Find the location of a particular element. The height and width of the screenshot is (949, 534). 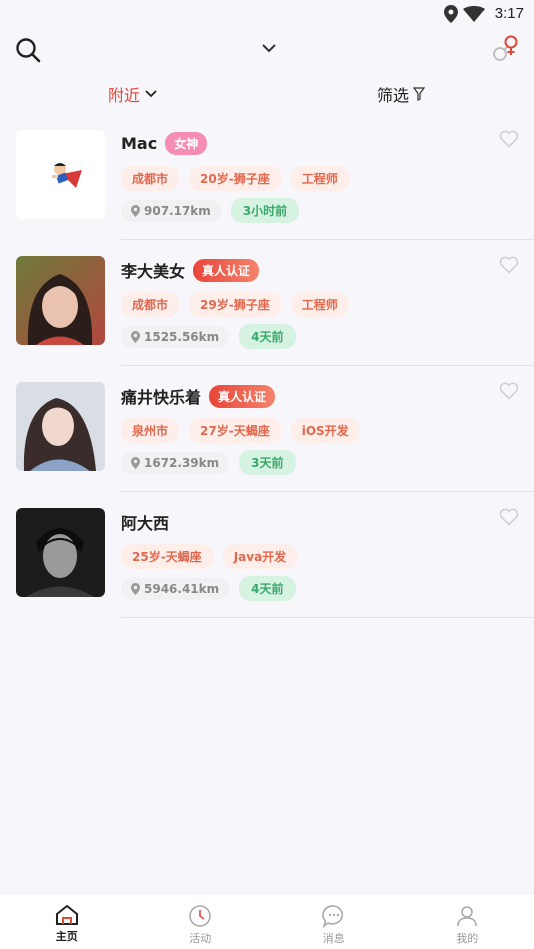

distance-badge: 1672.39km is located at coordinates (175, 462).